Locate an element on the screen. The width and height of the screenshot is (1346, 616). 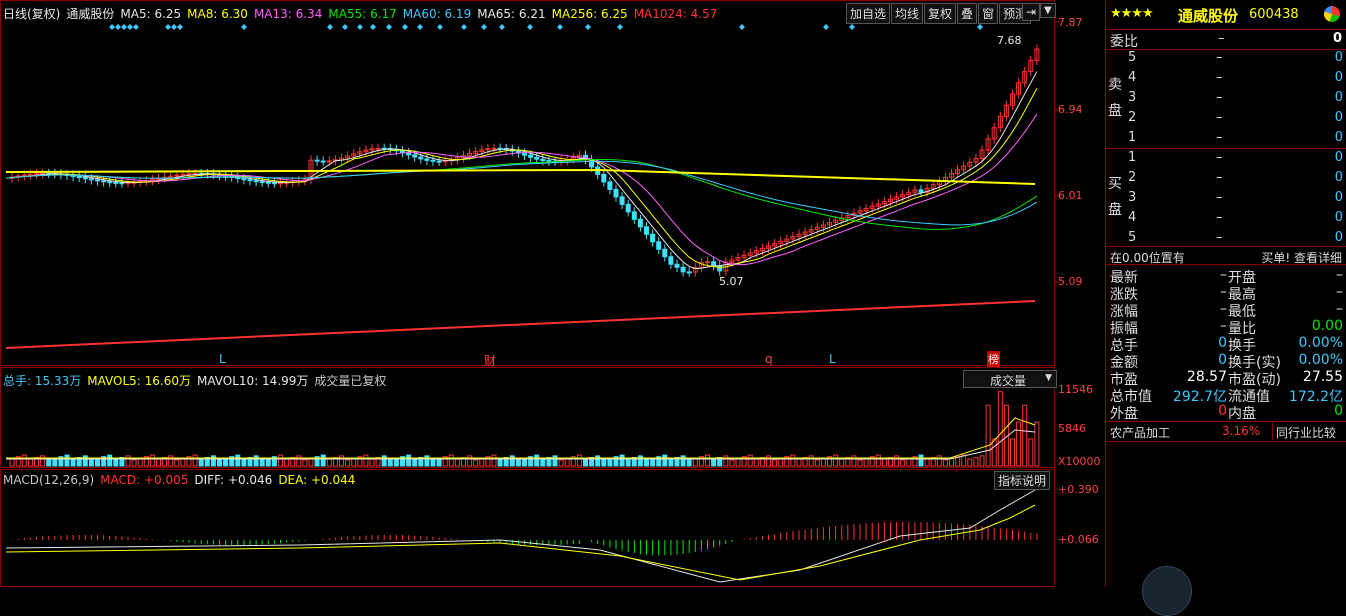
legend-item: MAVOL10: 14.99万 is located at coordinates (253, 381).